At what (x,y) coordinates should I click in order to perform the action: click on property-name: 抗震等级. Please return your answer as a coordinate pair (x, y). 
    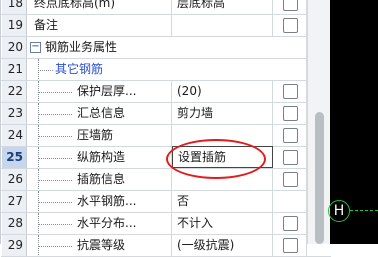
    Looking at the image, I should click on (101, 245).